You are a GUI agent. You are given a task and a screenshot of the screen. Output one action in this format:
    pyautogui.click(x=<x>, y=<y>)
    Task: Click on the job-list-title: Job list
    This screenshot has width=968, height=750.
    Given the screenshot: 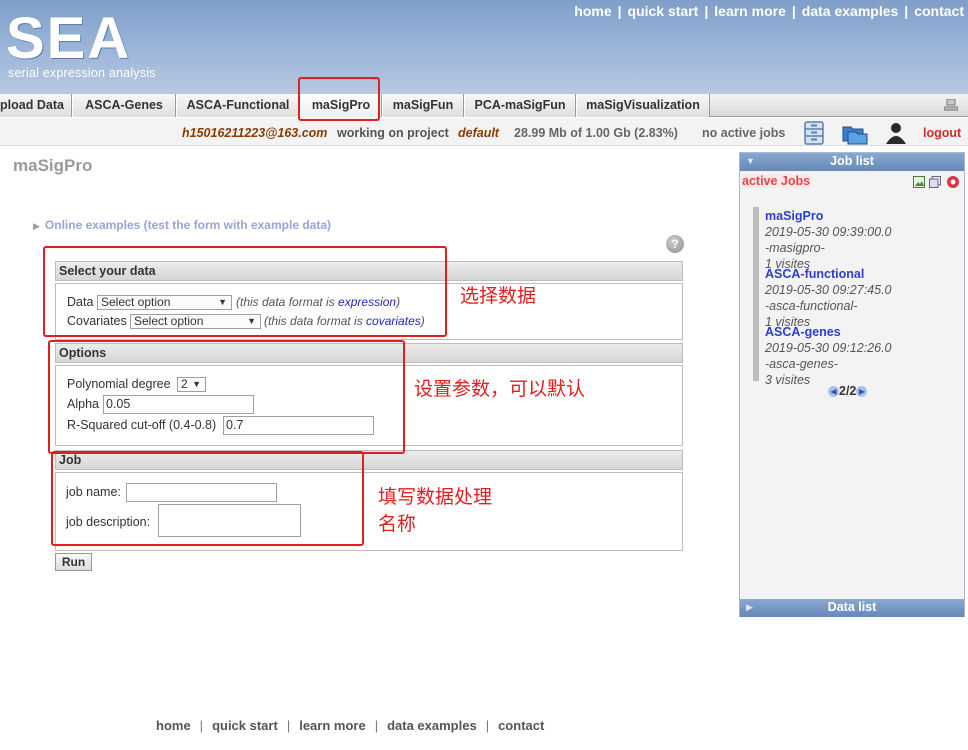 What is the action you would take?
    pyautogui.click(x=852, y=161)
    